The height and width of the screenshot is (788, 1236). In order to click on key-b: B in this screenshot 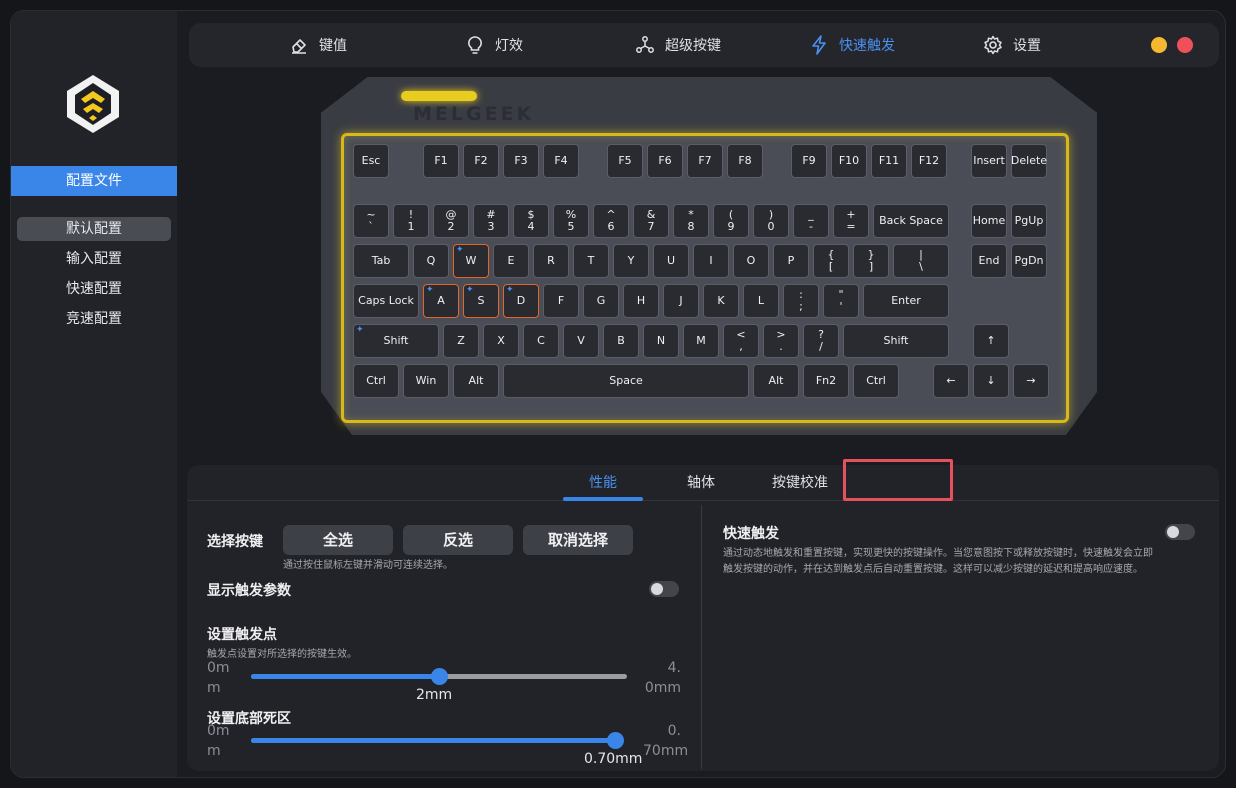, I will do `click(621, 341)`.